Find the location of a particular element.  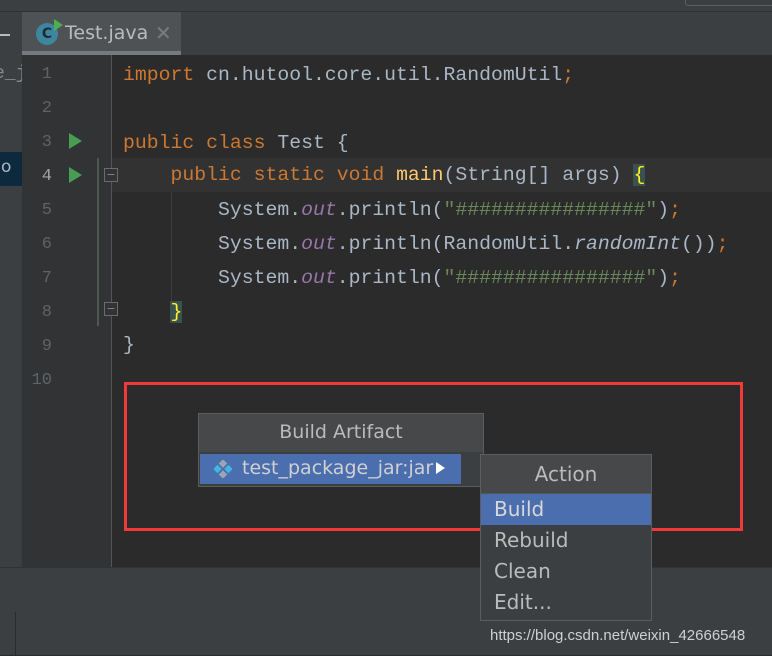

project-panel: e_ja o is located at coordinates (11, 289).